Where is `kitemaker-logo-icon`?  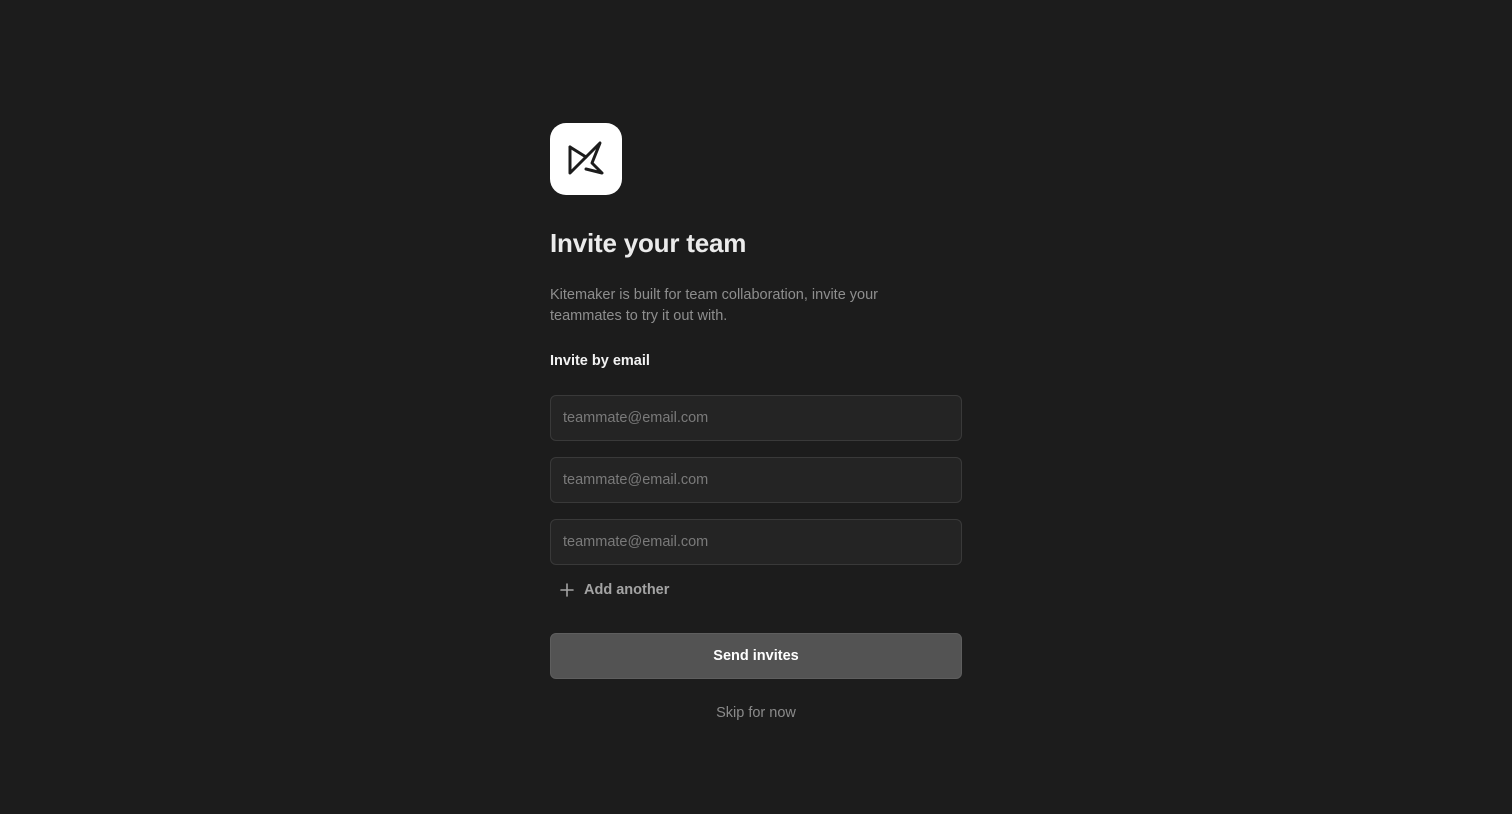 kitemaker-logo-icon is located at coordinates (586, 158).